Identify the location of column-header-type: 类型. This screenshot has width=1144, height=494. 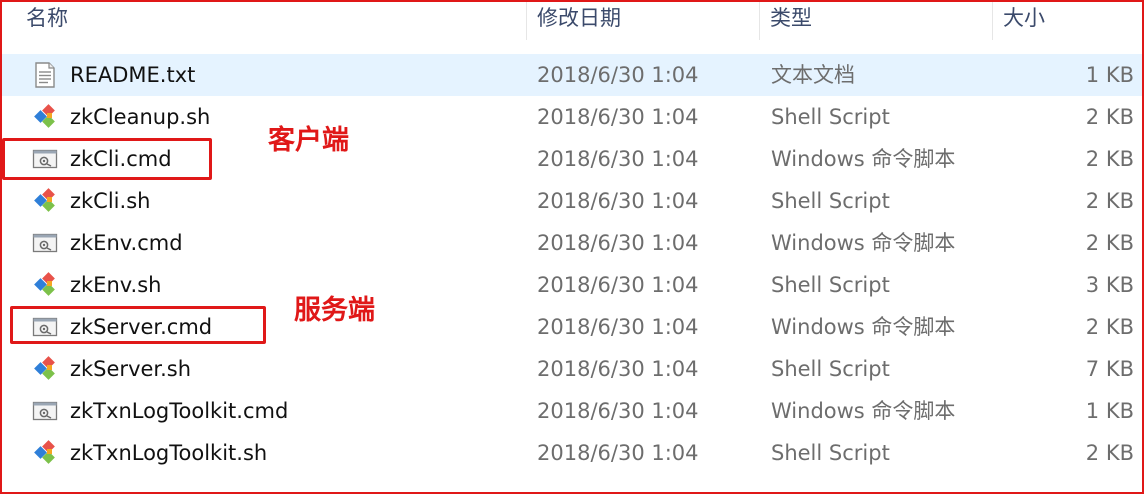
(876, 21).